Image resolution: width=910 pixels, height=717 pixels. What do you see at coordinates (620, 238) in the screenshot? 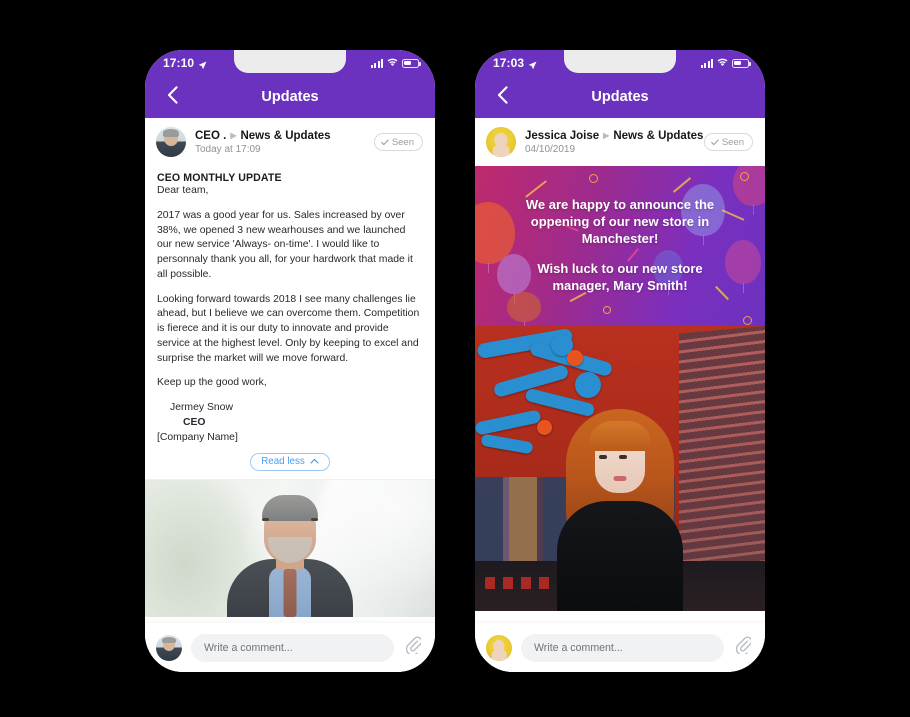
I see `banner-line-3: Manchester!` at bounding box center [620, 238].